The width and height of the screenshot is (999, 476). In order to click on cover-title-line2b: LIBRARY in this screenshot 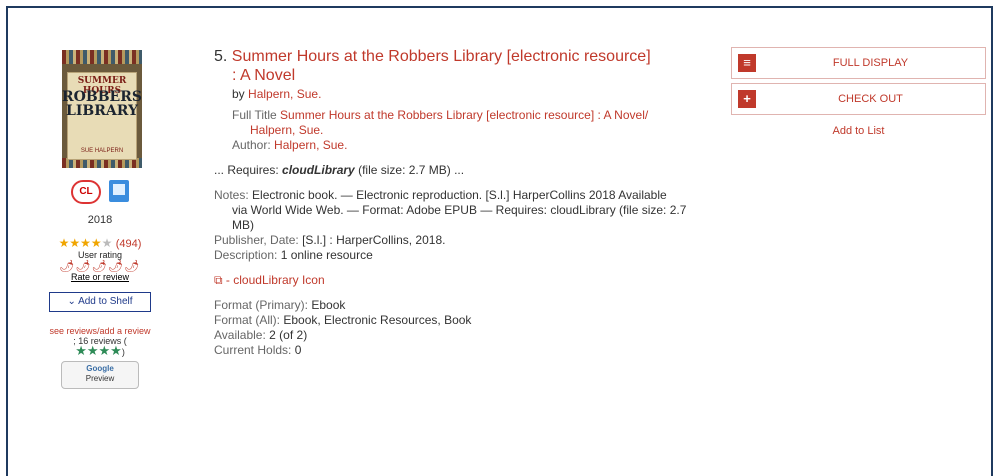, I will do `click(102, 111)`.